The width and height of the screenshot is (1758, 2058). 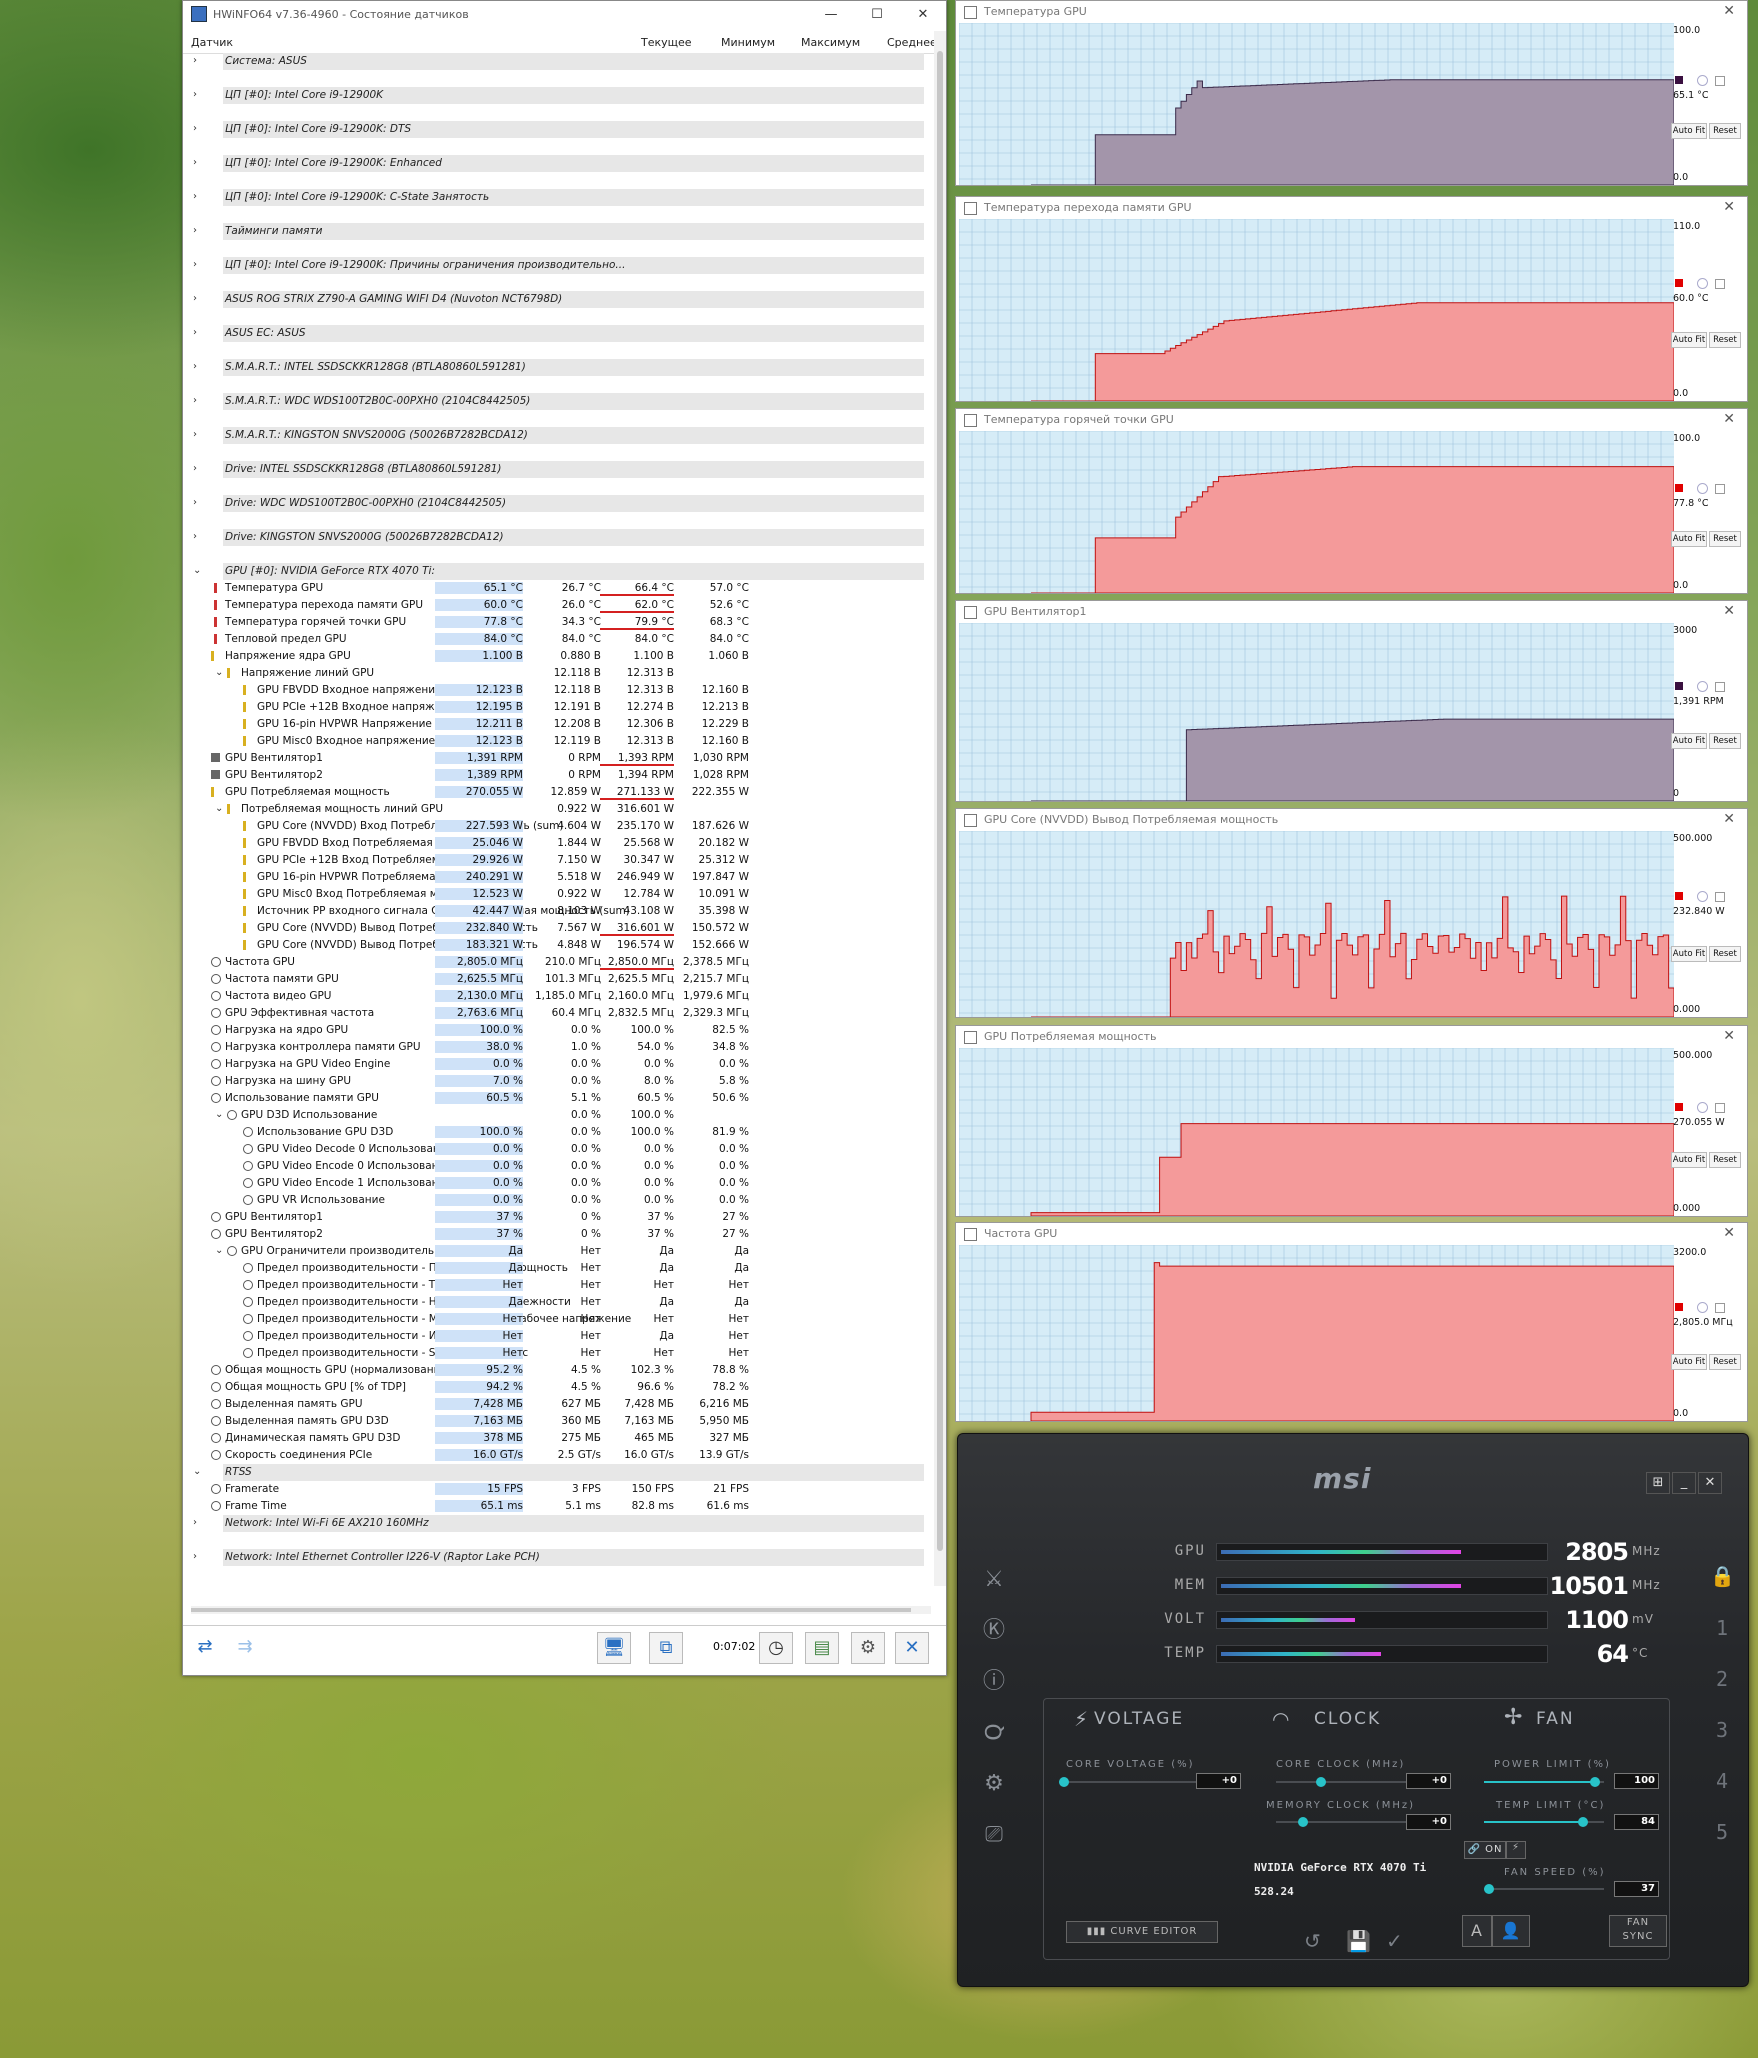 I want to click on sensor-group: ⌄ RTSS, so click(x=558, y=1472).